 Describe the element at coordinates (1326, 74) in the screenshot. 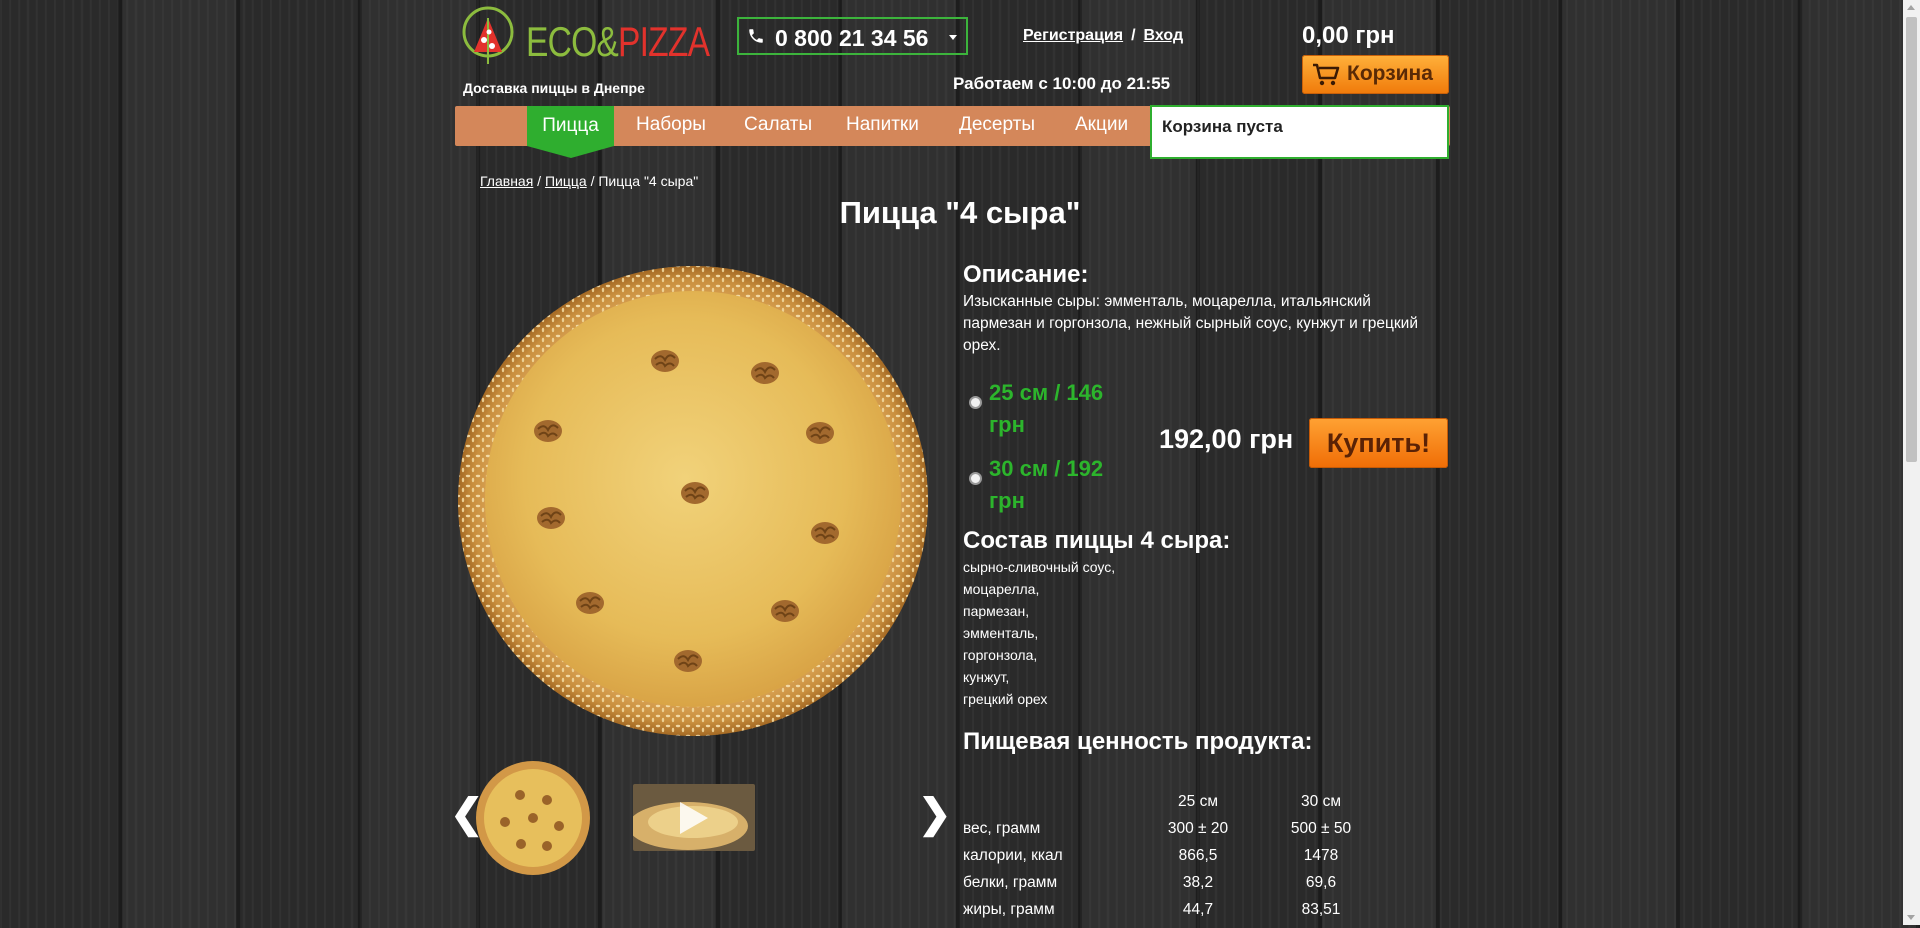

I see `cart-icon` at that location.